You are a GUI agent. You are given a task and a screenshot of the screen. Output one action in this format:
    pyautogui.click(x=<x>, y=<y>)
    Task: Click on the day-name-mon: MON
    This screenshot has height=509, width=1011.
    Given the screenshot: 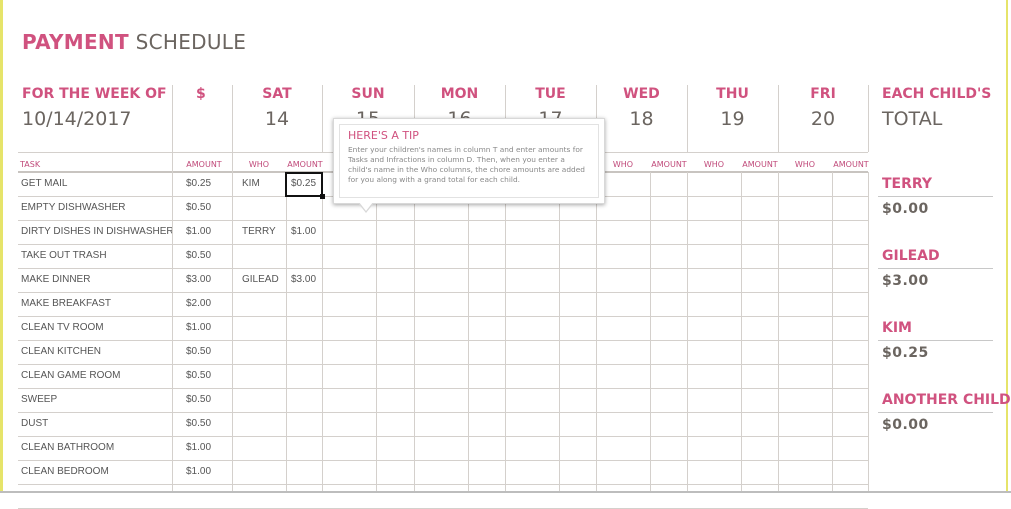 What is the action you would take?
    pyautogui.click(x=459, y=94)
    